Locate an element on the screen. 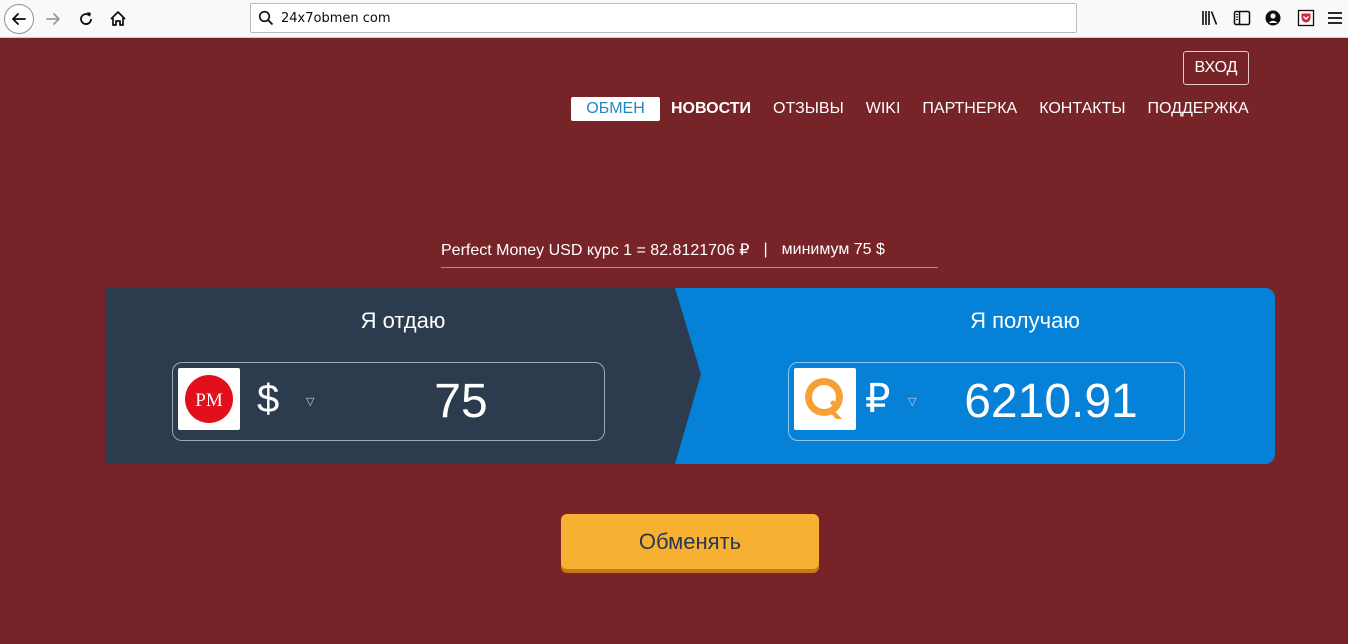  menu-item-news: НОВОСТИ is located at coordinates (711, 109).